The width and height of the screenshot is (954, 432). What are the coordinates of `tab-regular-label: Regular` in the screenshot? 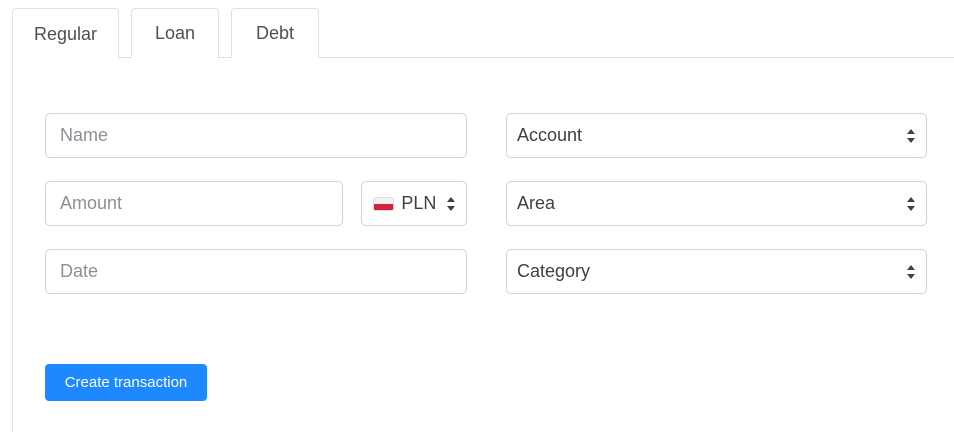 It's located at (65, 33).